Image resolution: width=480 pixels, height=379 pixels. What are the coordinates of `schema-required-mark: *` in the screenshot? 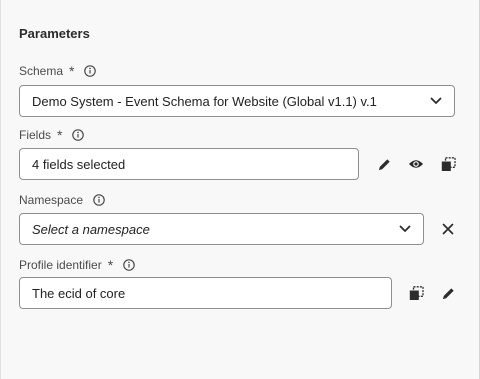 It's located at (72, 71).